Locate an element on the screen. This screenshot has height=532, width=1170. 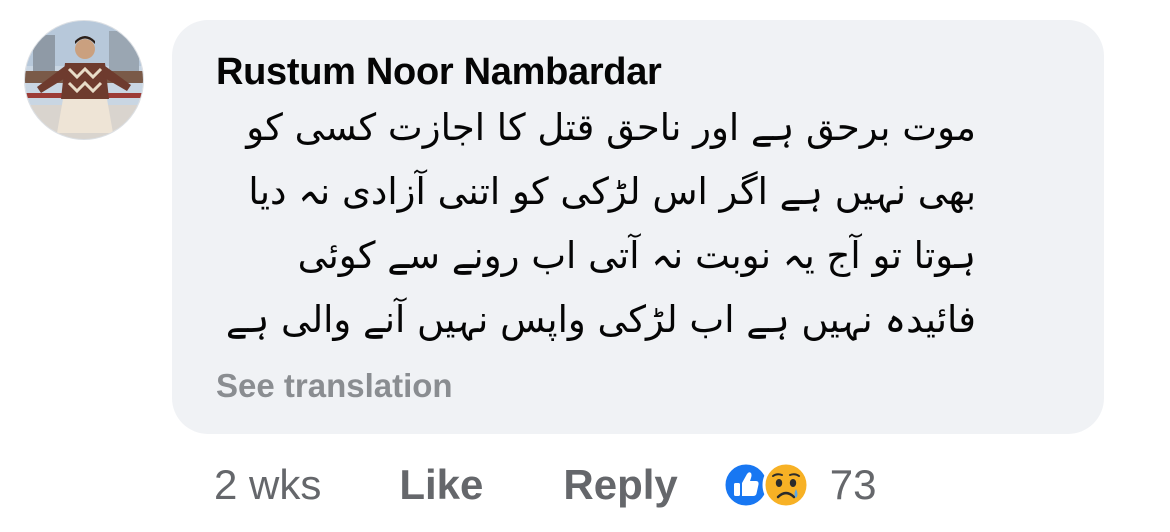
reaction-count: 73 is located at coordinates (853, 484).